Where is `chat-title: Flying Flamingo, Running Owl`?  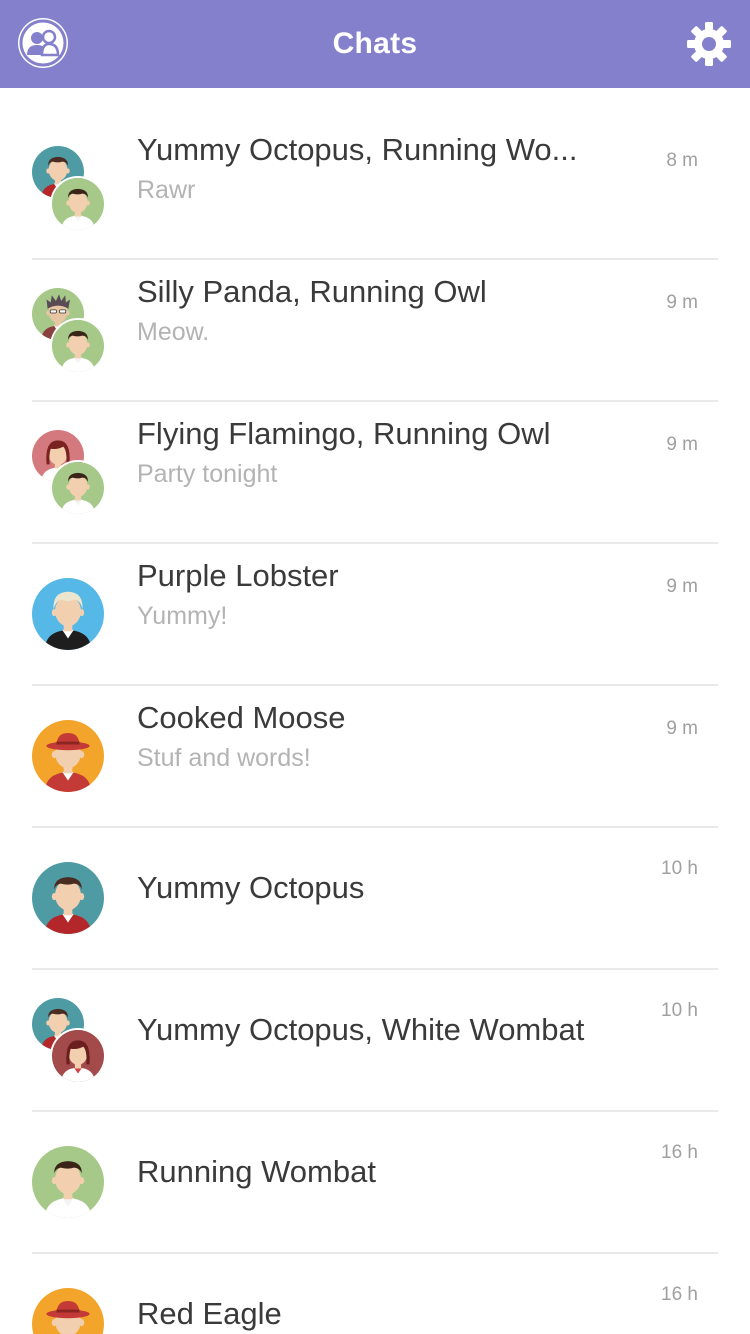 chat-title: Flying Flamingo, Running Owl is located at coordinates (344, 433).